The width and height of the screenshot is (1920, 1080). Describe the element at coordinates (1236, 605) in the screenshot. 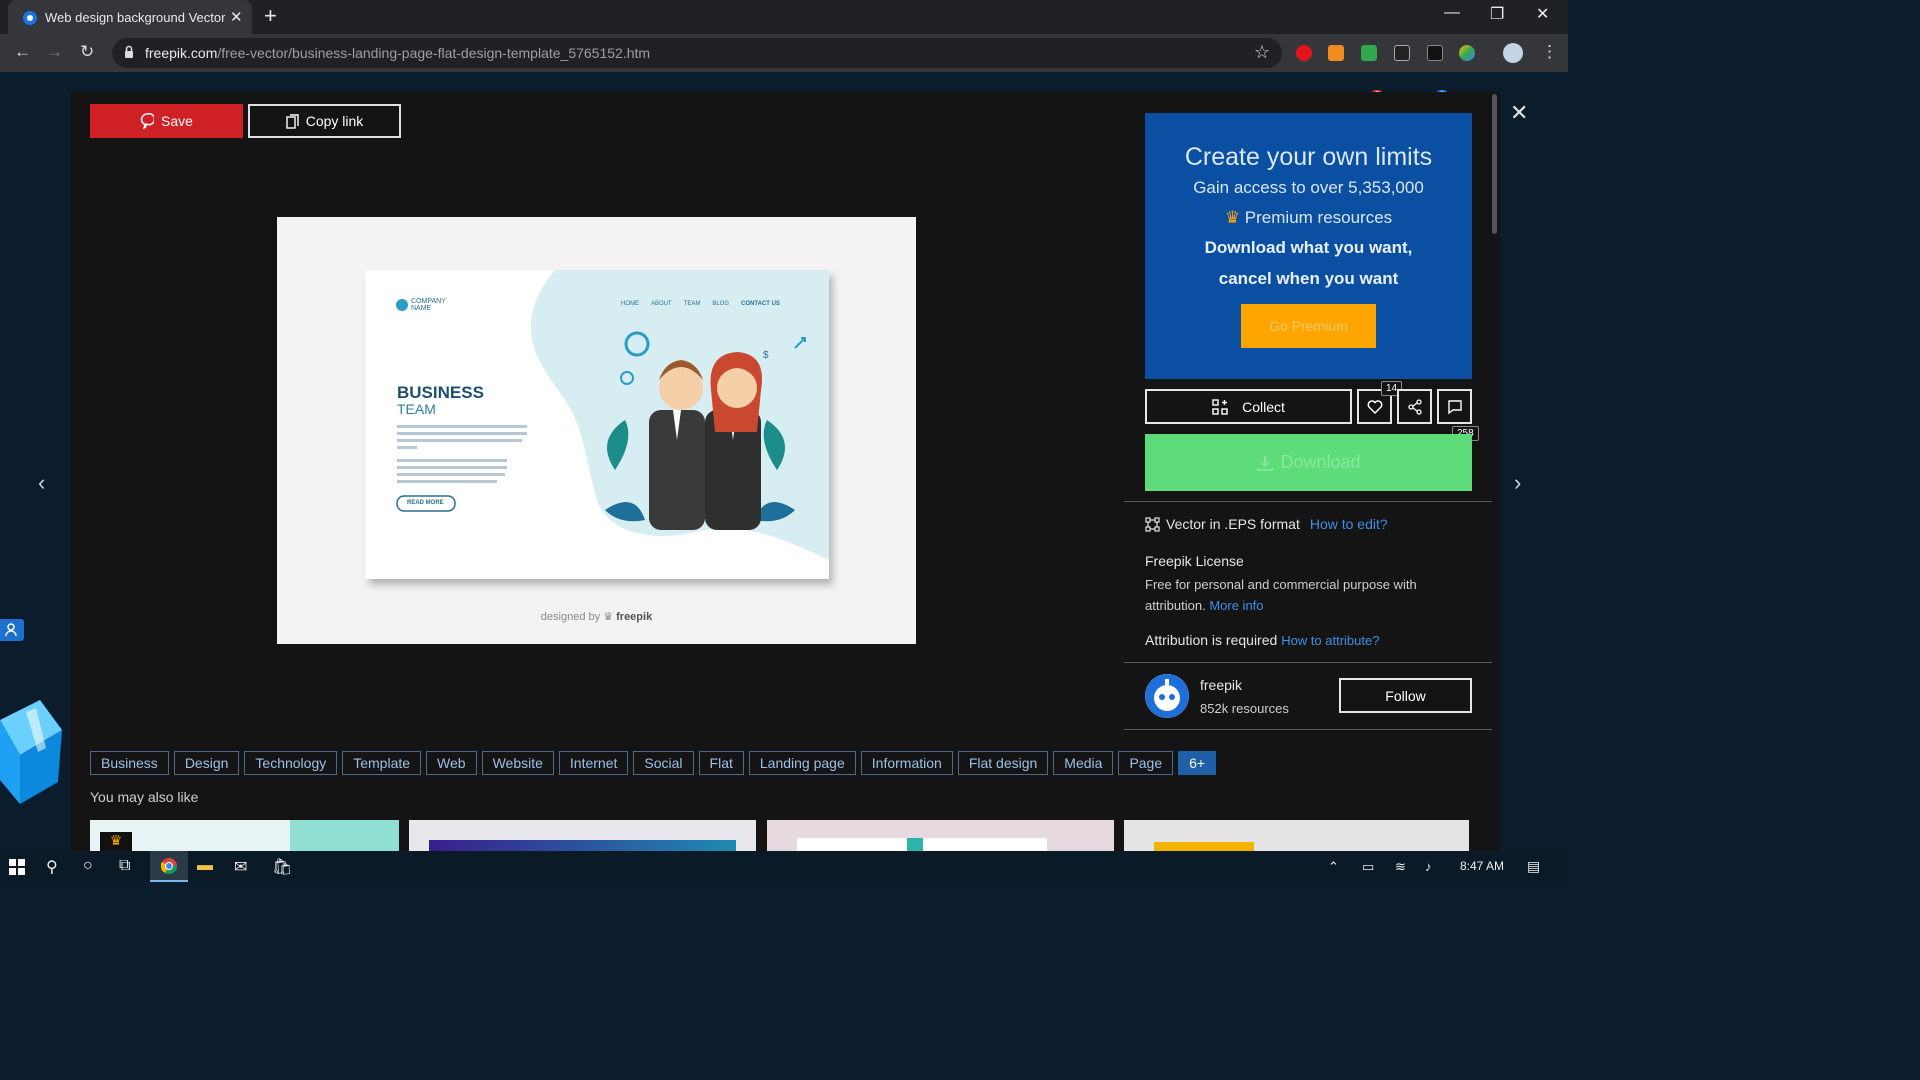

I see `more-info-link: More info` at that location.